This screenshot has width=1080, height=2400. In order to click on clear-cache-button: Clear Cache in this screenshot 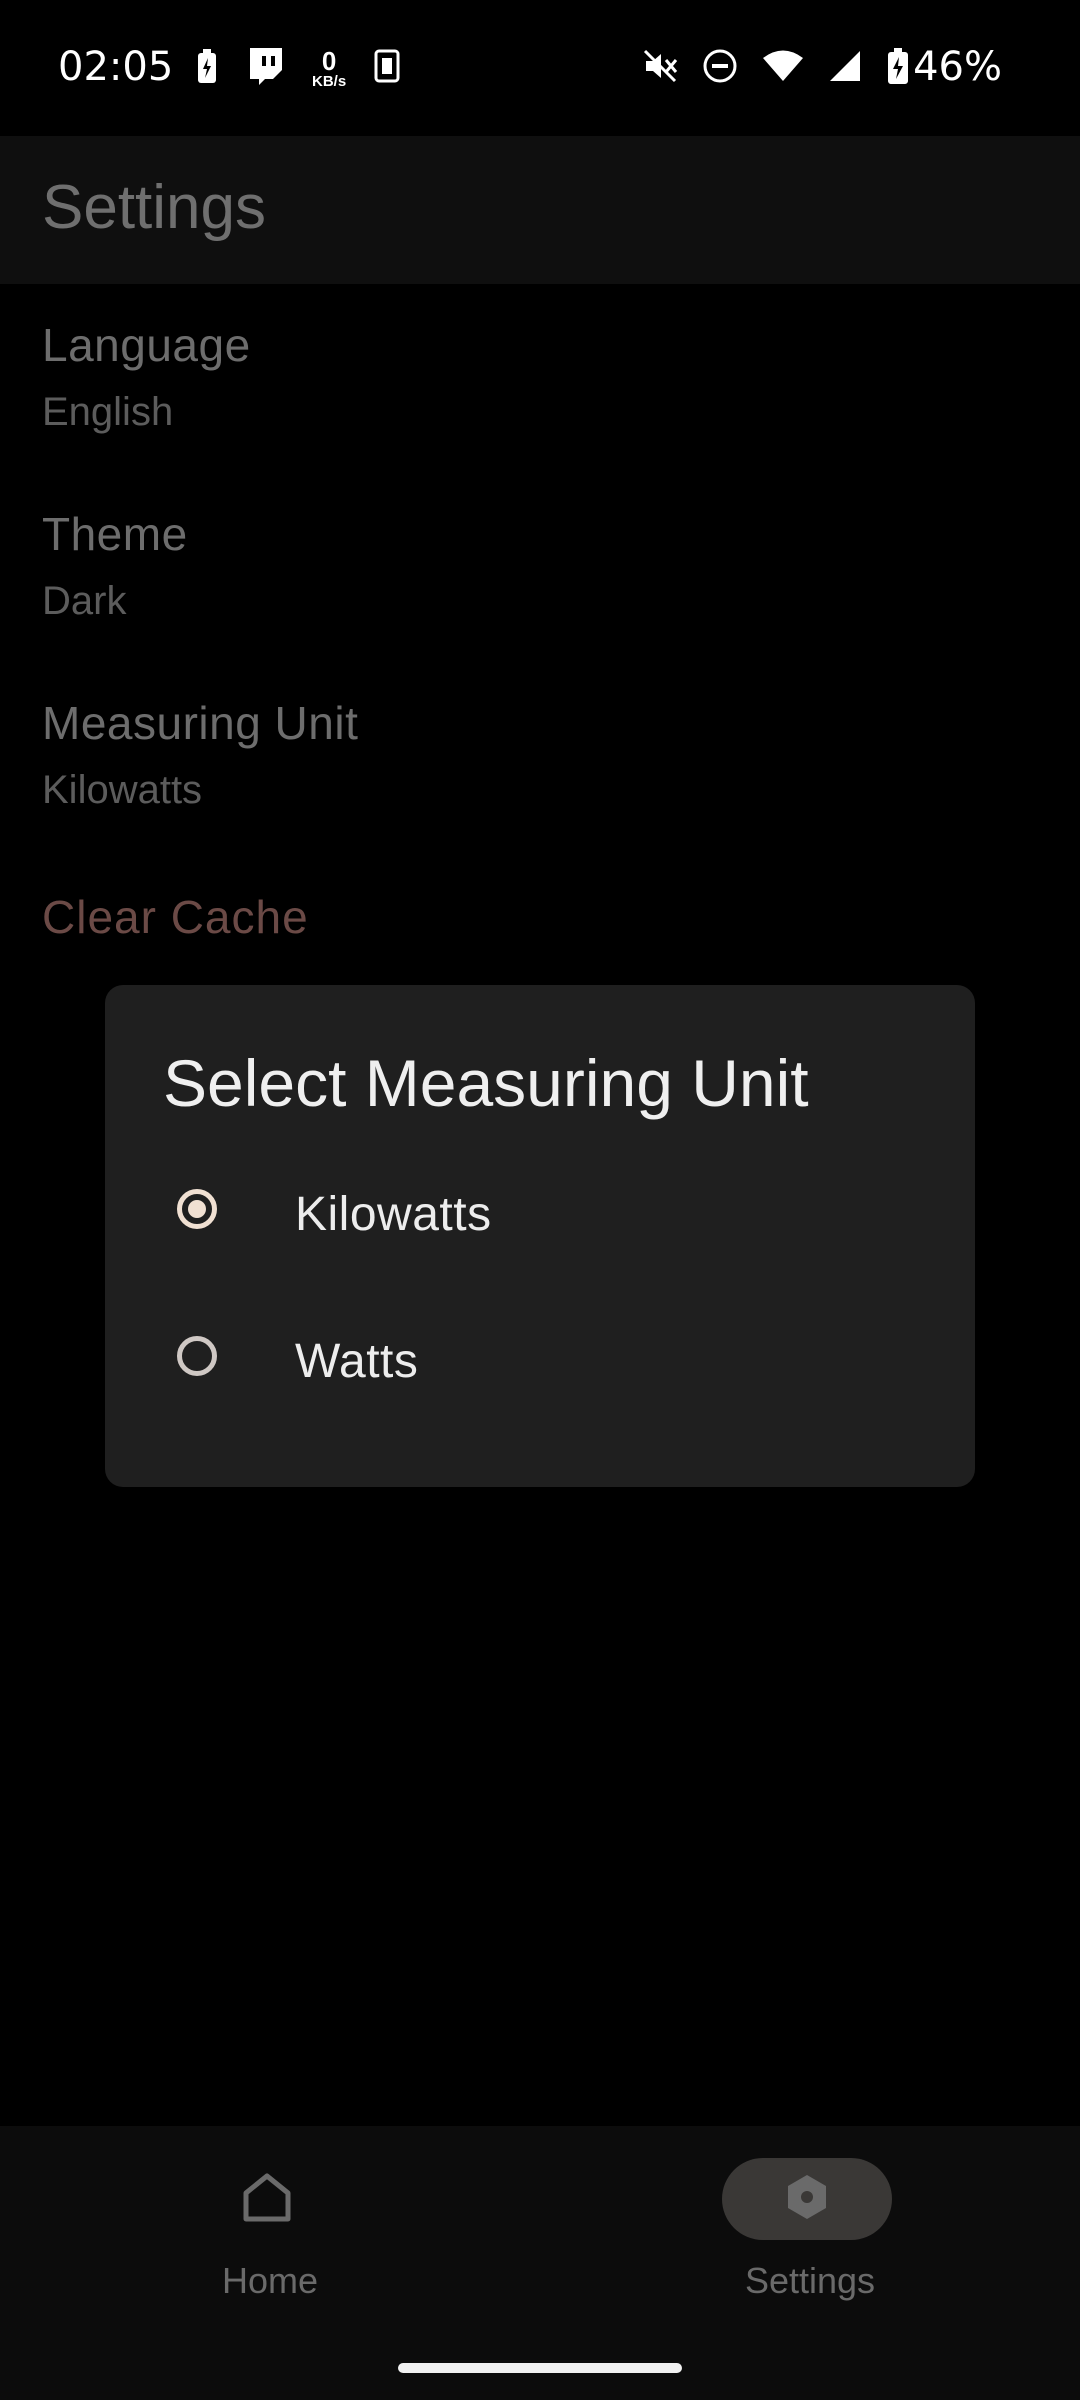, I will do `click(175, 917)`.